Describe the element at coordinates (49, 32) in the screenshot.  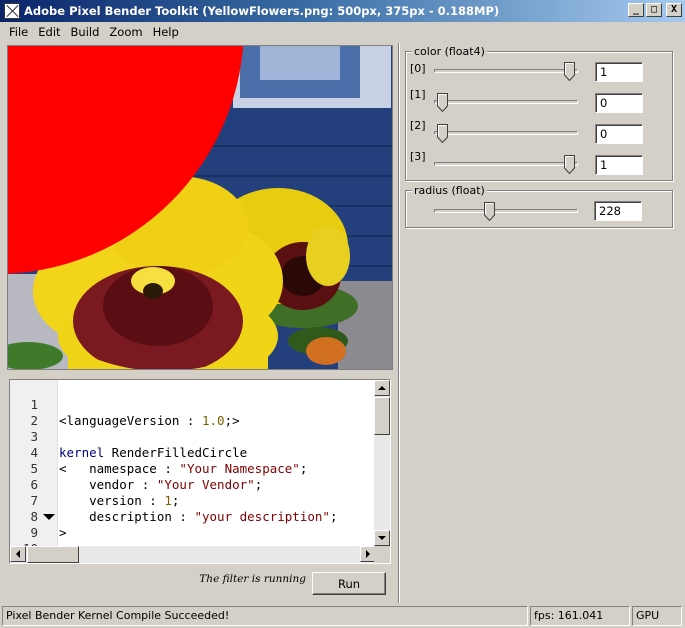
I see `menu-edit: Edit` at that location.